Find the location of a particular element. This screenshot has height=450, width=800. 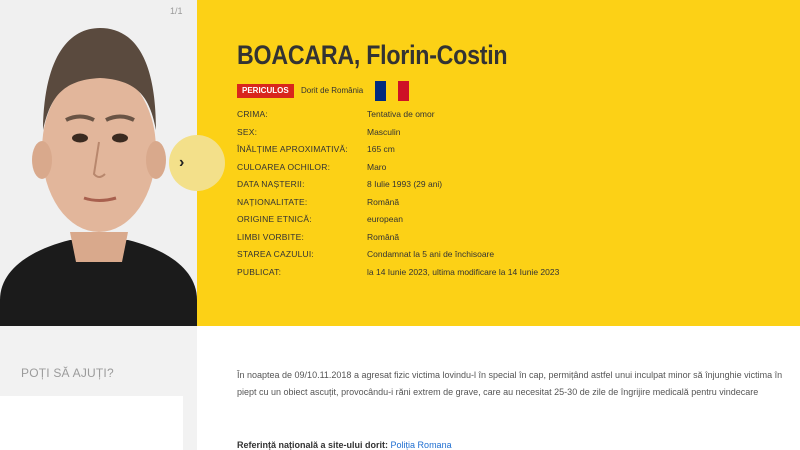

next-photo-button: › is located at coordinates (197, 163).